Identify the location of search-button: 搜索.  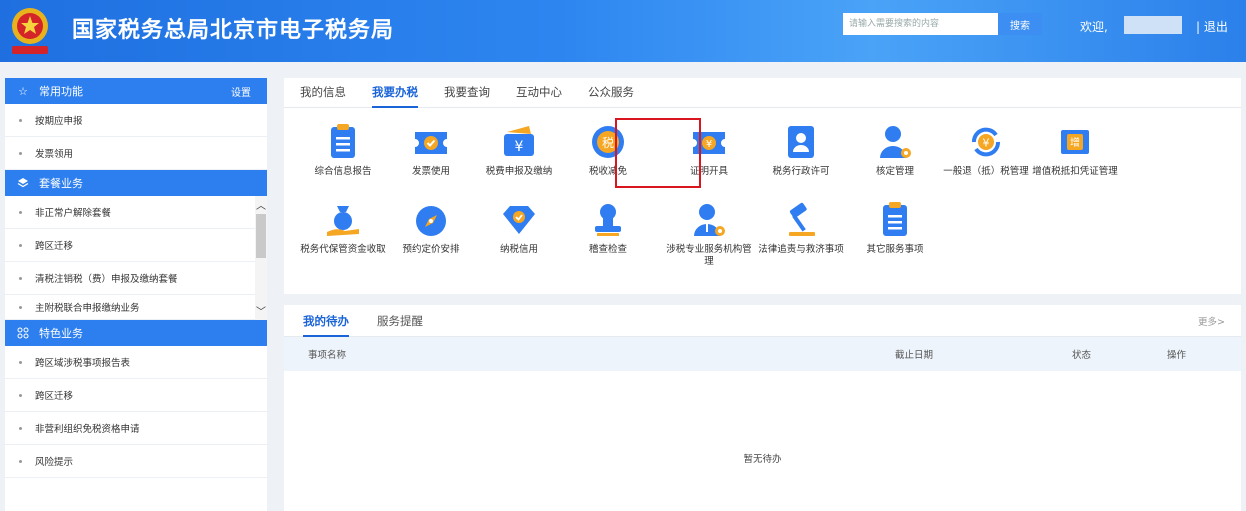
(1020, 24).